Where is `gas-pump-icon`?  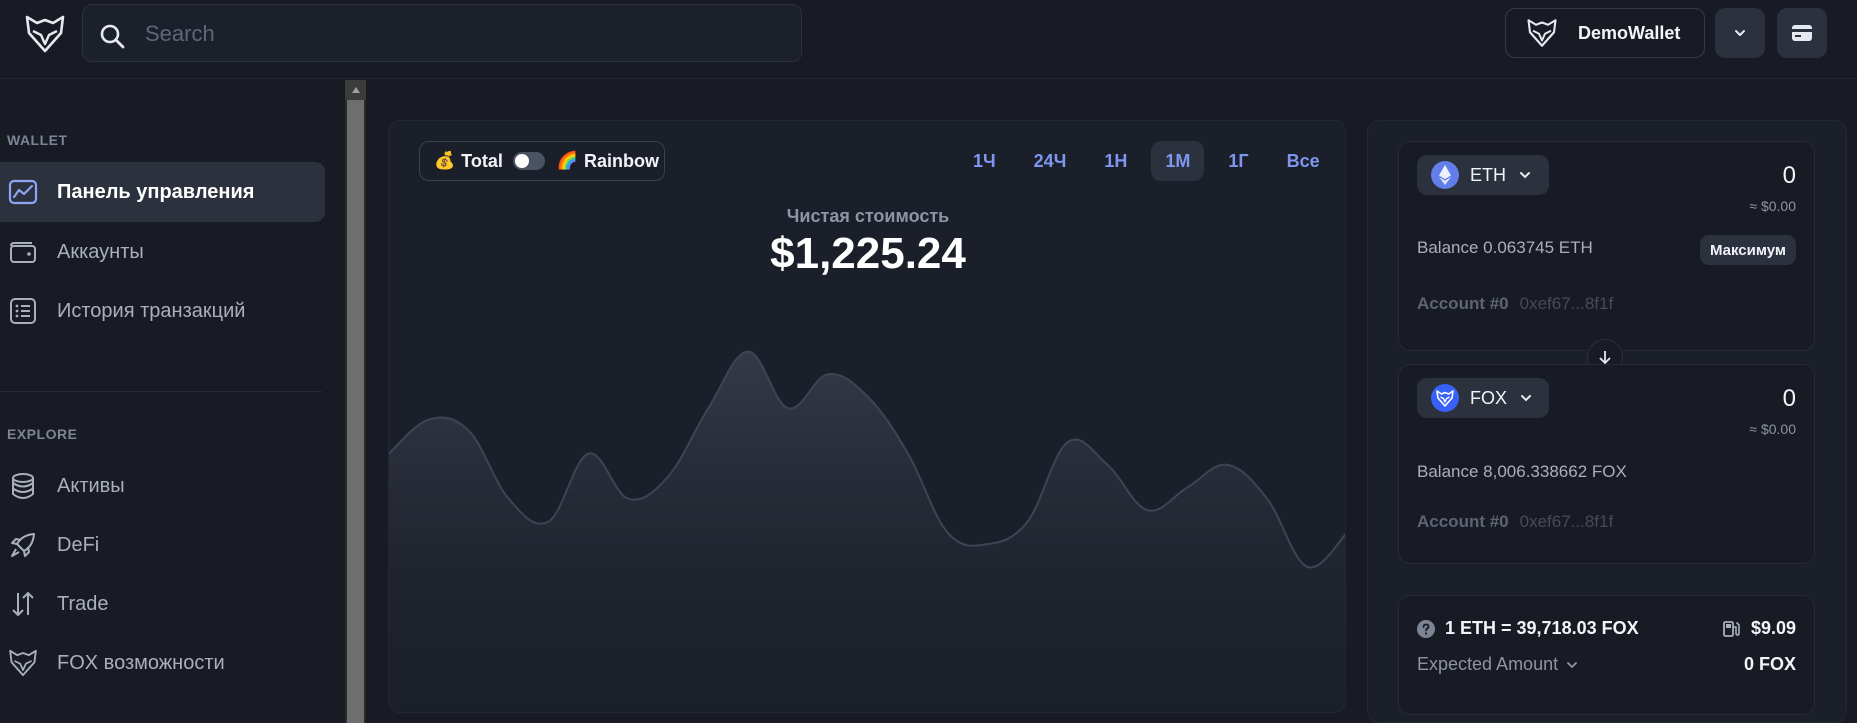
gas-pump-icon is located at coordinates (1731, 628).